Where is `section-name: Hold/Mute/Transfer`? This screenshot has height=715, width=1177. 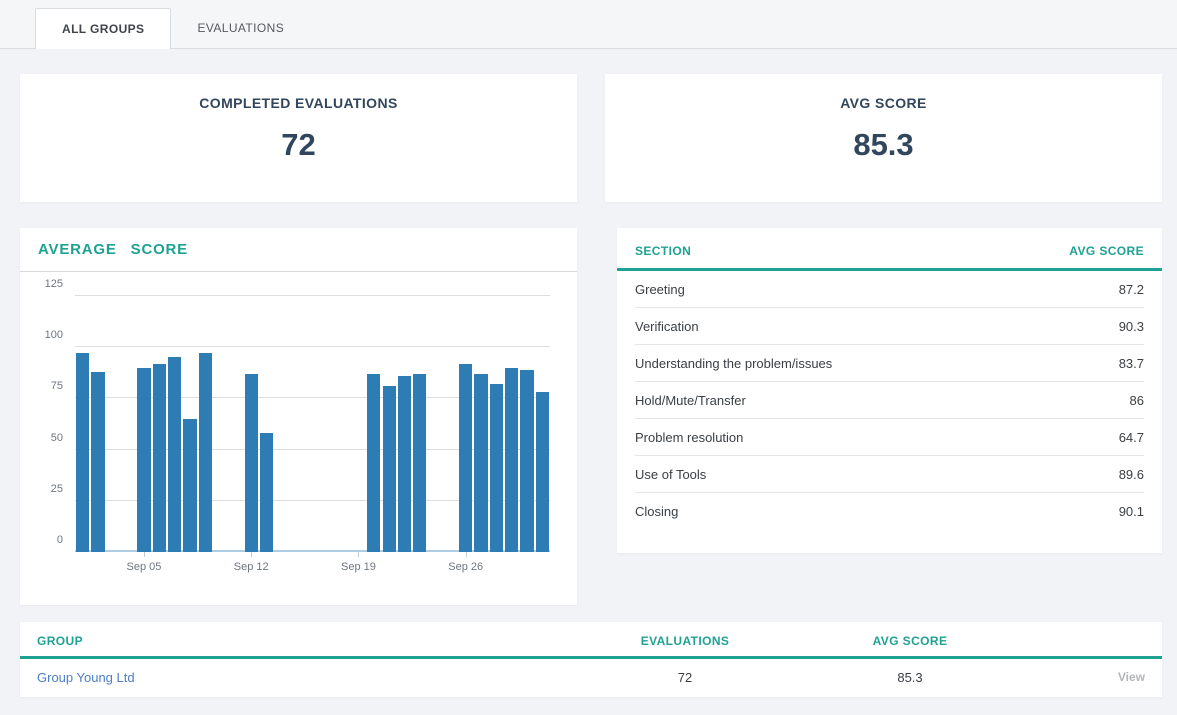 section-name: Hold/Mute/Transfer is located at coordinates (690, 400).